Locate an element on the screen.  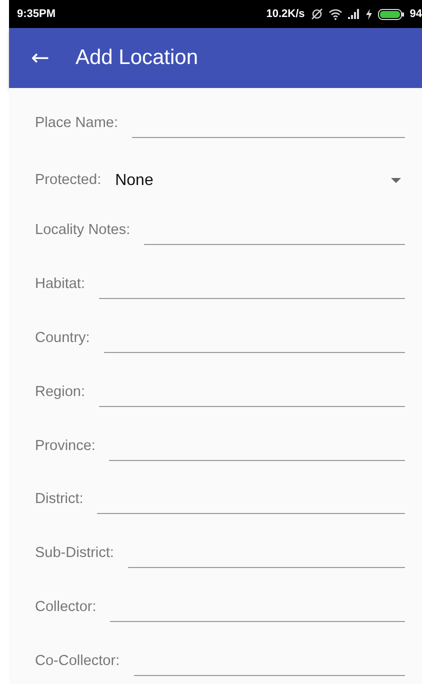
network-speed: 10.2K/s is located at coordinates (285, 14).